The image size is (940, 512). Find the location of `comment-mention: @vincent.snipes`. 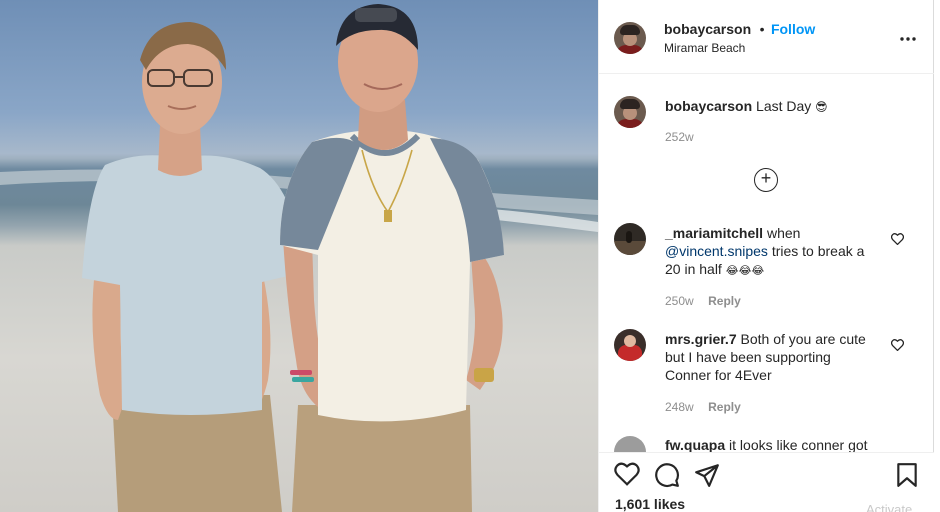

comment-mention: @vincent.snipes is located at coordinates (716, 251).